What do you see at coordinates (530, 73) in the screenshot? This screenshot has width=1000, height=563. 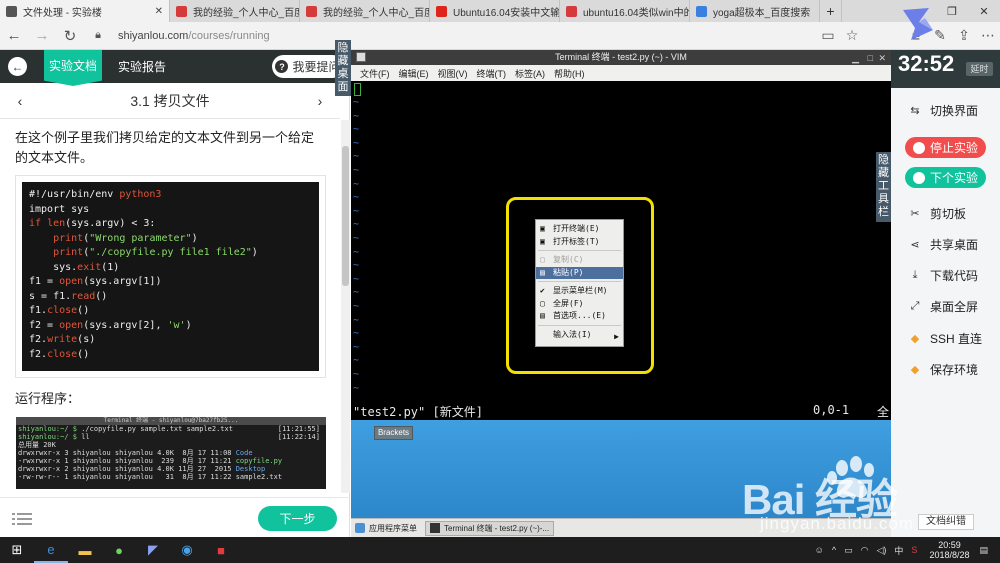 I see `terminal-menu-item: 标签(A)` at bounding box center [530, 73].